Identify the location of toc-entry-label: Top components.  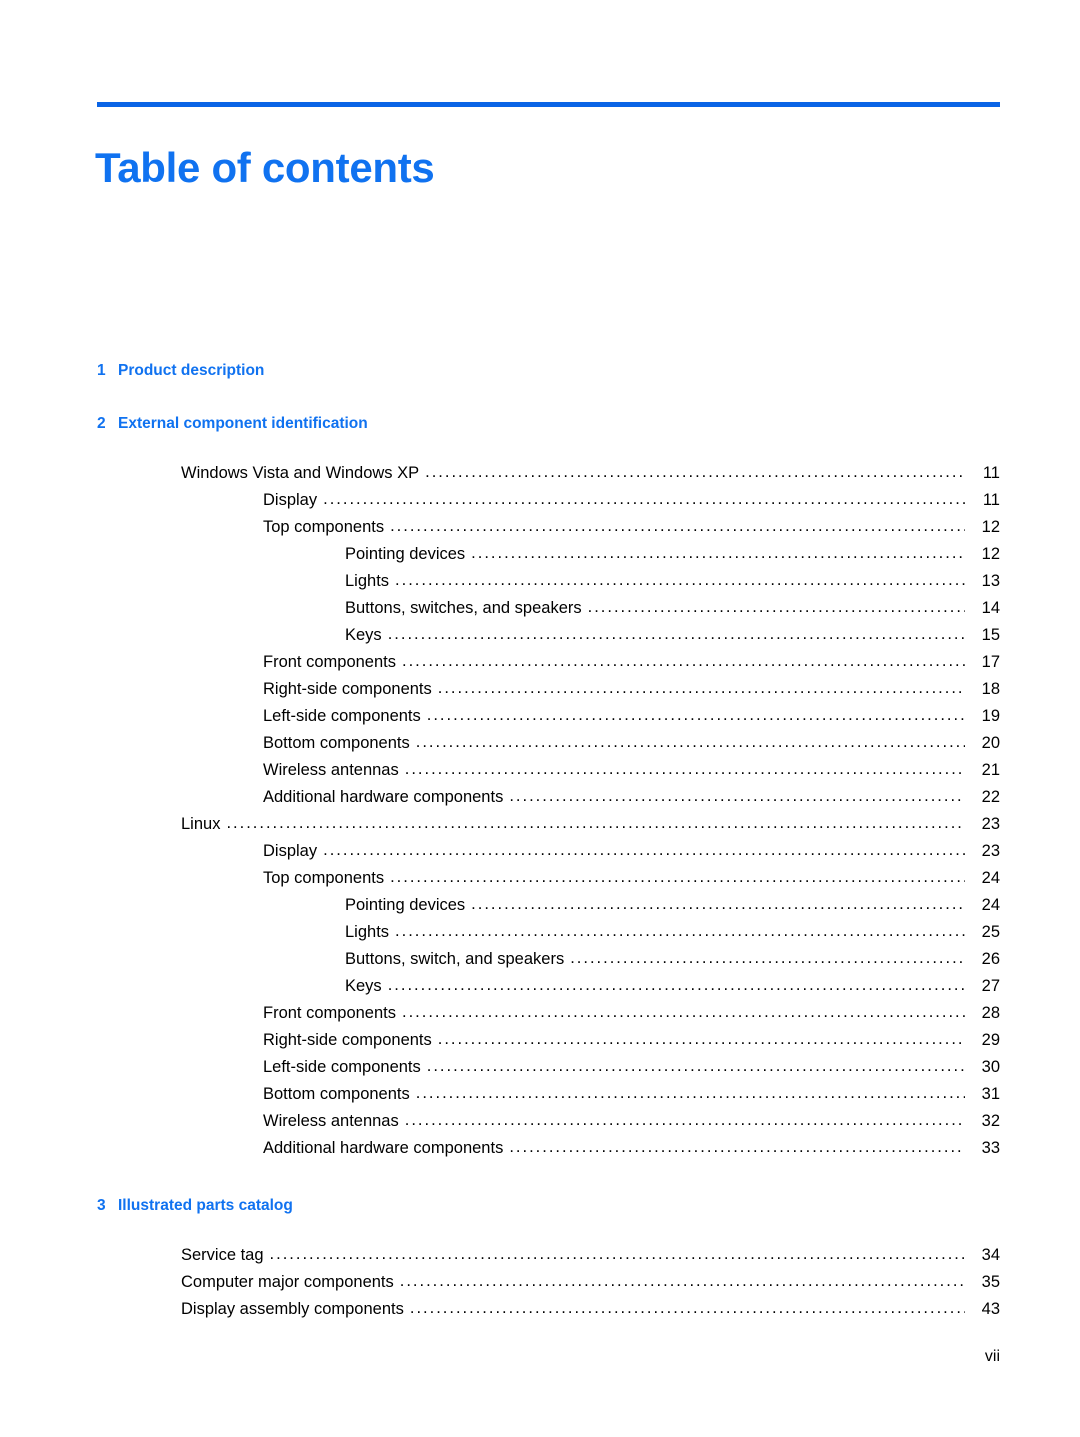
(324, 527).